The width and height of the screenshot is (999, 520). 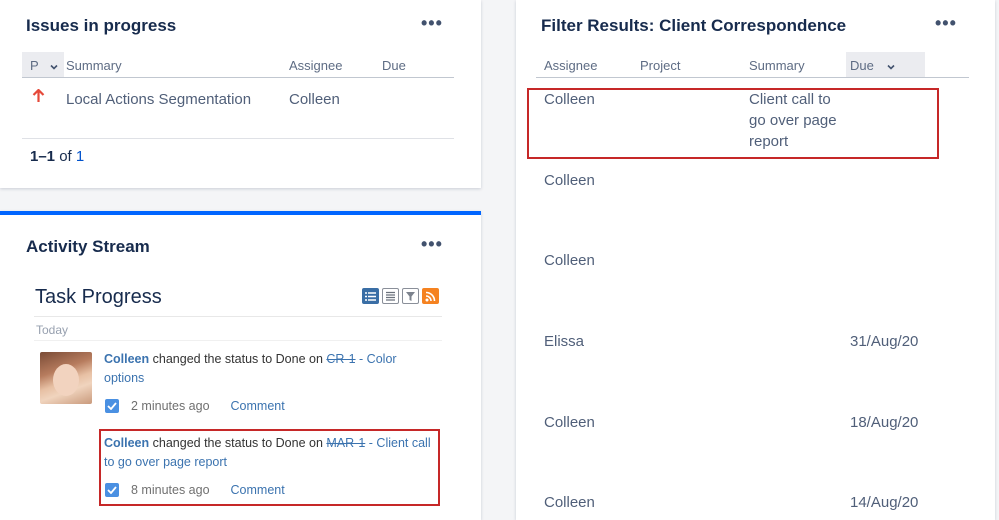 I want to click on full-view-icon, so click(x=390, y=296).